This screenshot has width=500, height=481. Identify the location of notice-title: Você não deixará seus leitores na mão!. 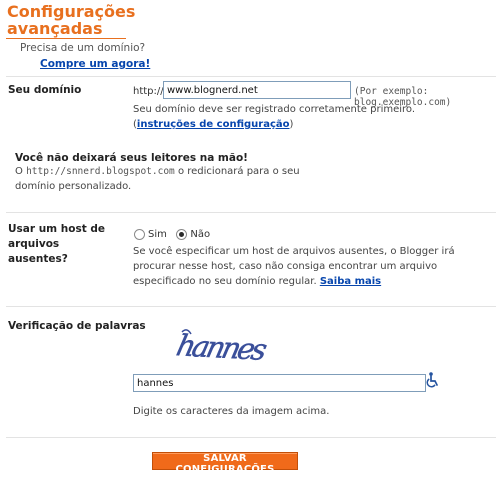
(131, 158).